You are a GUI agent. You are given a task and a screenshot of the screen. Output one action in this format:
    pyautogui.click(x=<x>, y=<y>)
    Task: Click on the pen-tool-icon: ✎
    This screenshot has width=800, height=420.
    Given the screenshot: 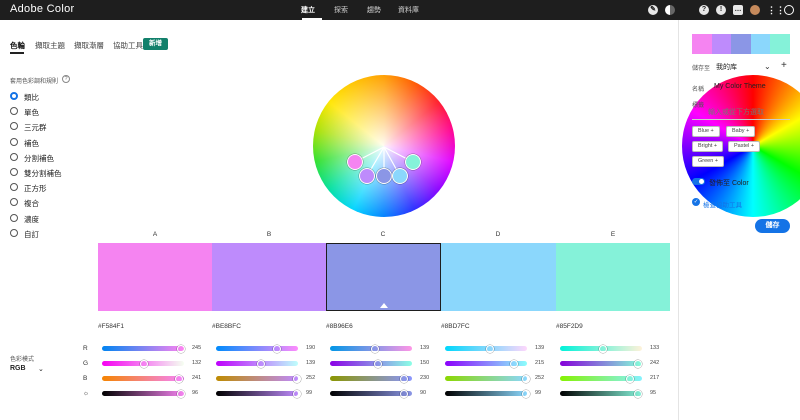 What is the action you would take?
    pyautogui.click(x=653, y=10)
    